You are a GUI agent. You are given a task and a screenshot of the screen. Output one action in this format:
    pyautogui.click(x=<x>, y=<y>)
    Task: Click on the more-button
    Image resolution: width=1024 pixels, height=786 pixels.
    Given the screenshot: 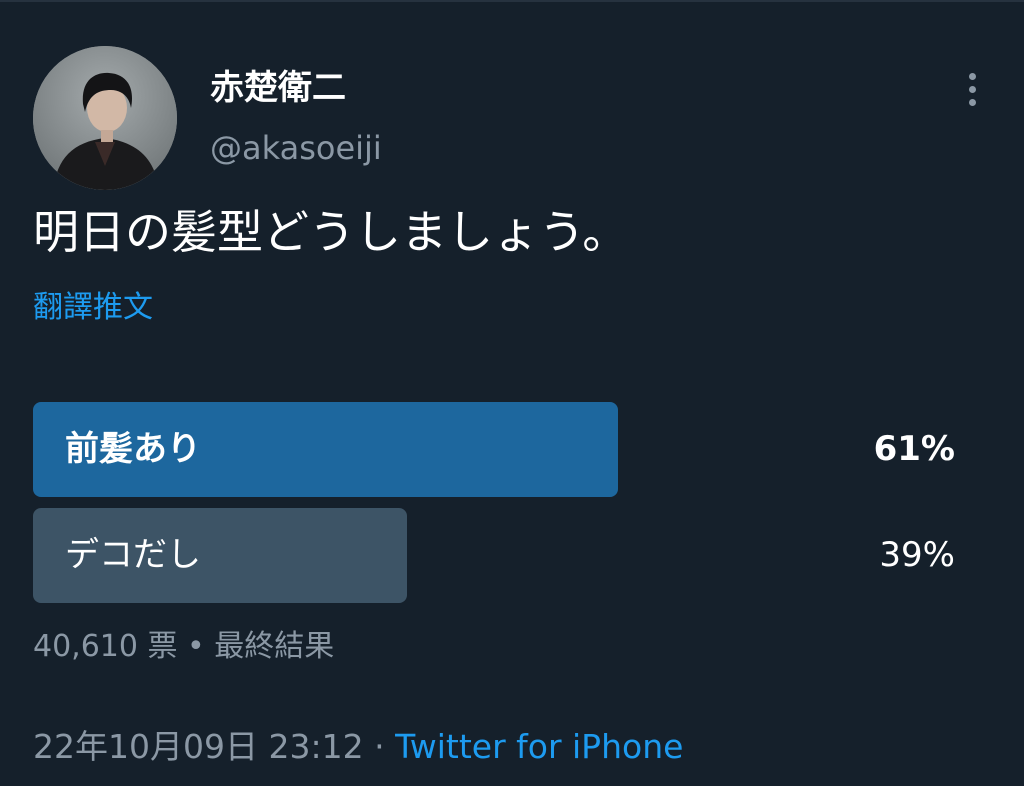 What is the action you would take?
    pyautogui.click(x=972, y=89)
    